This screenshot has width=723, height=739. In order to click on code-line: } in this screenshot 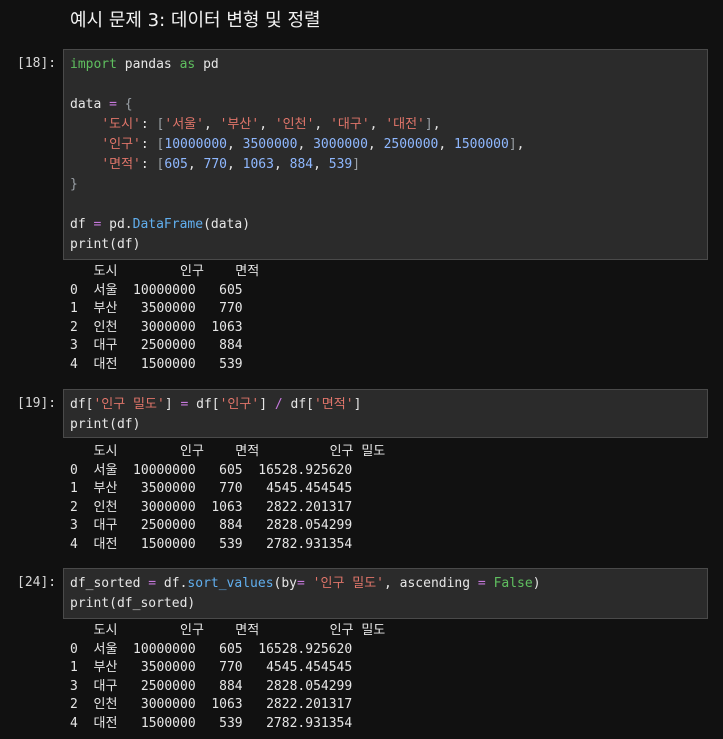, I will do `click(74, 184)`.